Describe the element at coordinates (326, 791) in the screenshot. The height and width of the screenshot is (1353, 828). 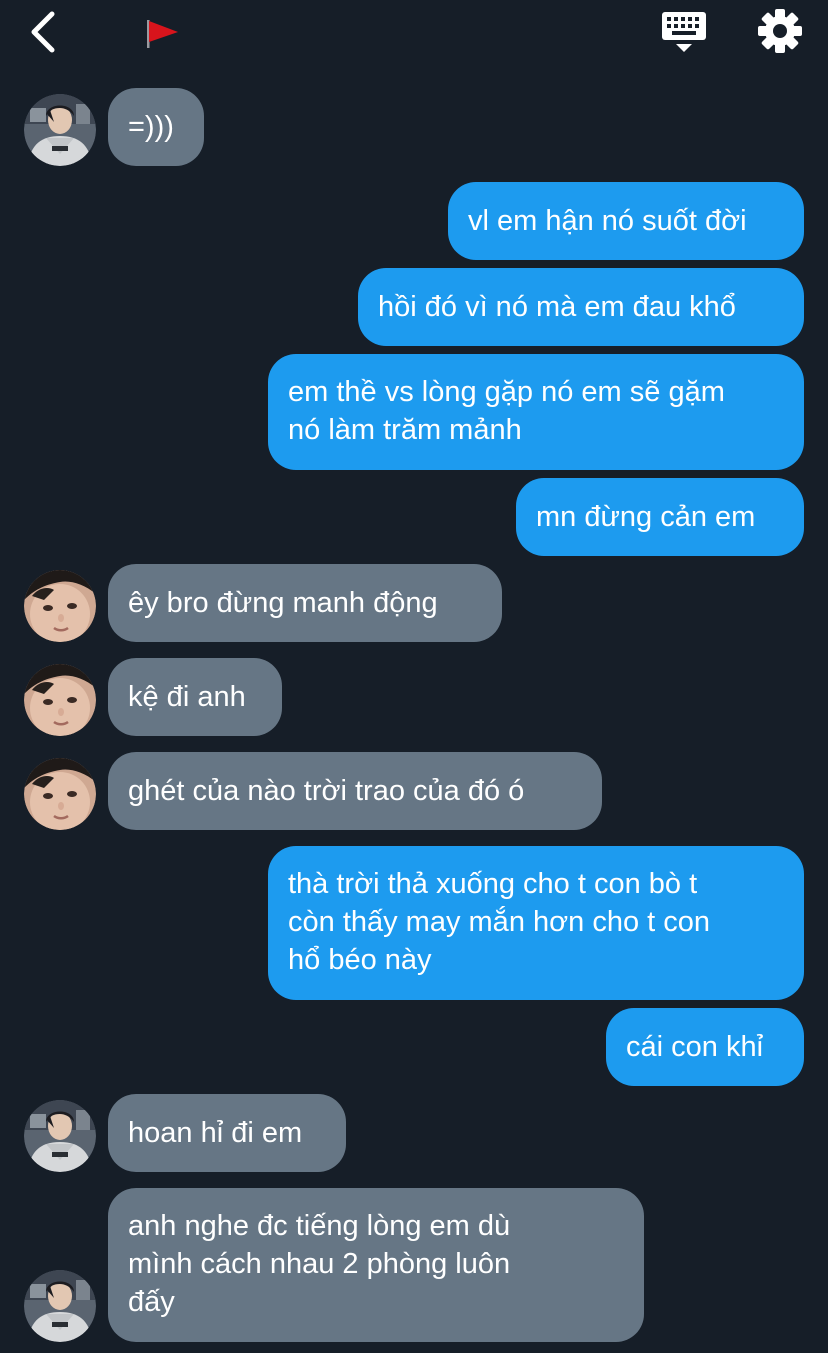
I see `message-text: ghét của nào trời trao của đó ó` at that location.